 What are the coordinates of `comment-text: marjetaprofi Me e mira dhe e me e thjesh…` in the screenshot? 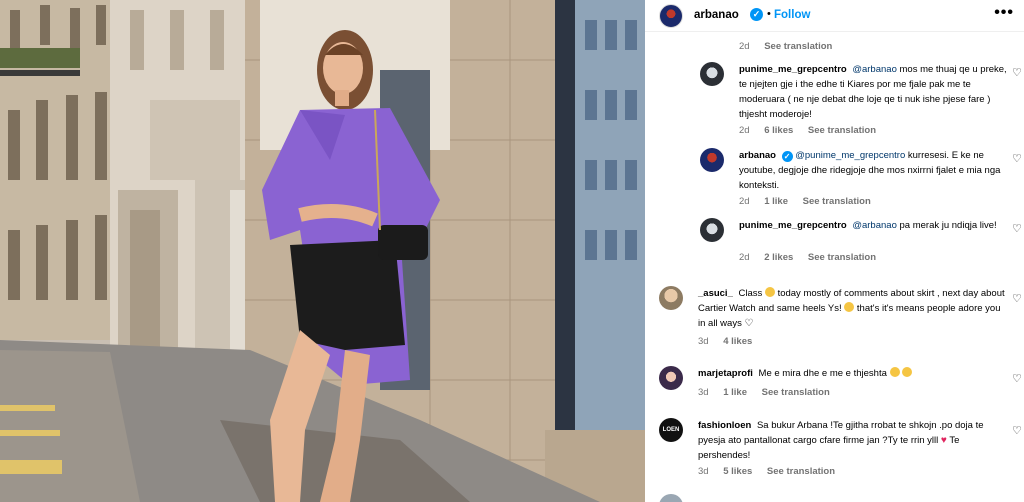 It's located at (853, 373).